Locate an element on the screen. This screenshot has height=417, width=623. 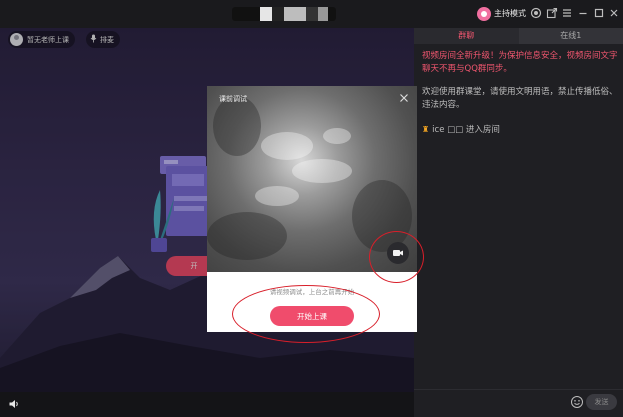
minimize-icon is located at coordinates (583, 14).